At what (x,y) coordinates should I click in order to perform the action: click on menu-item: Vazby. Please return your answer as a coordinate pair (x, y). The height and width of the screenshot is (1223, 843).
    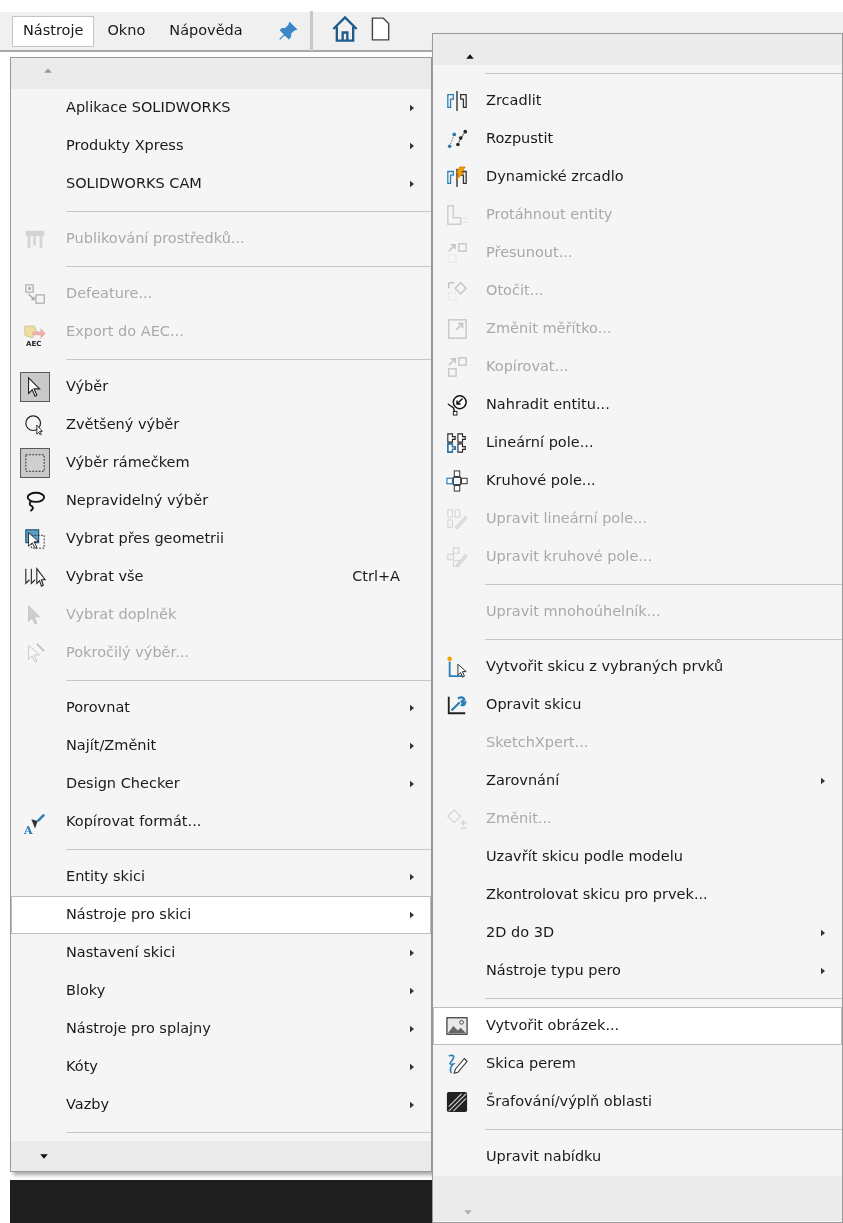
    Looking at the image, I should click on (221, 1105).